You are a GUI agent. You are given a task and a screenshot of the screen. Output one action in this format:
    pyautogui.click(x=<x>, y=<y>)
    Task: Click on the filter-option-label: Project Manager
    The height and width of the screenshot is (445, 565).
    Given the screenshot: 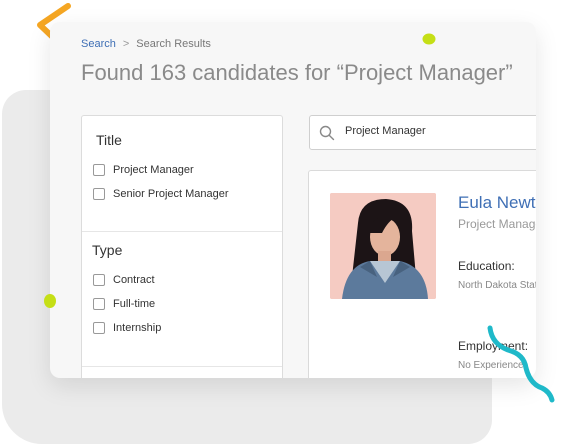 What is the action you would take?
    pyautogui.click(x=153, y=170)
    